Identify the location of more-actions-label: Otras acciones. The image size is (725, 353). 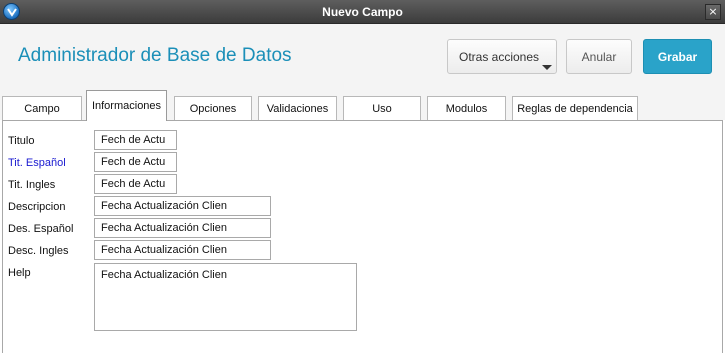
(499, 56).